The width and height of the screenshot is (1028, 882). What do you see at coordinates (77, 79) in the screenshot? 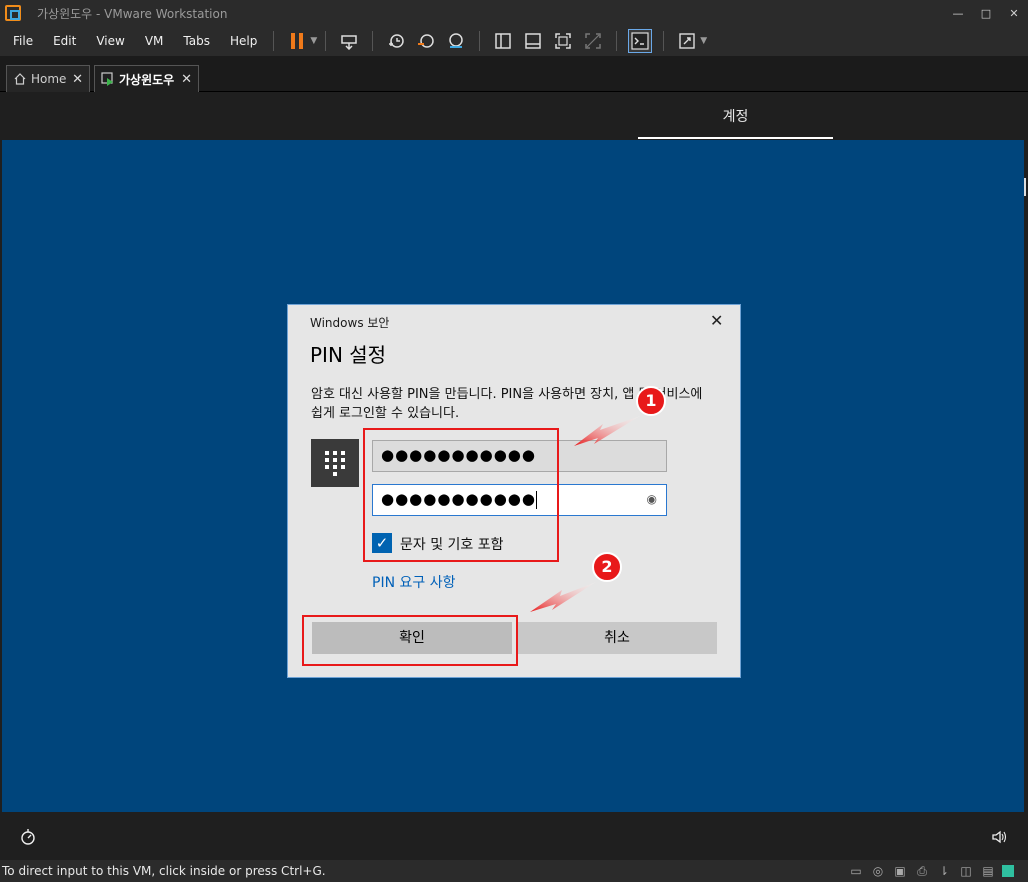
I see `close-tab-home-icon: ✕` at bounding box center [77, 79].